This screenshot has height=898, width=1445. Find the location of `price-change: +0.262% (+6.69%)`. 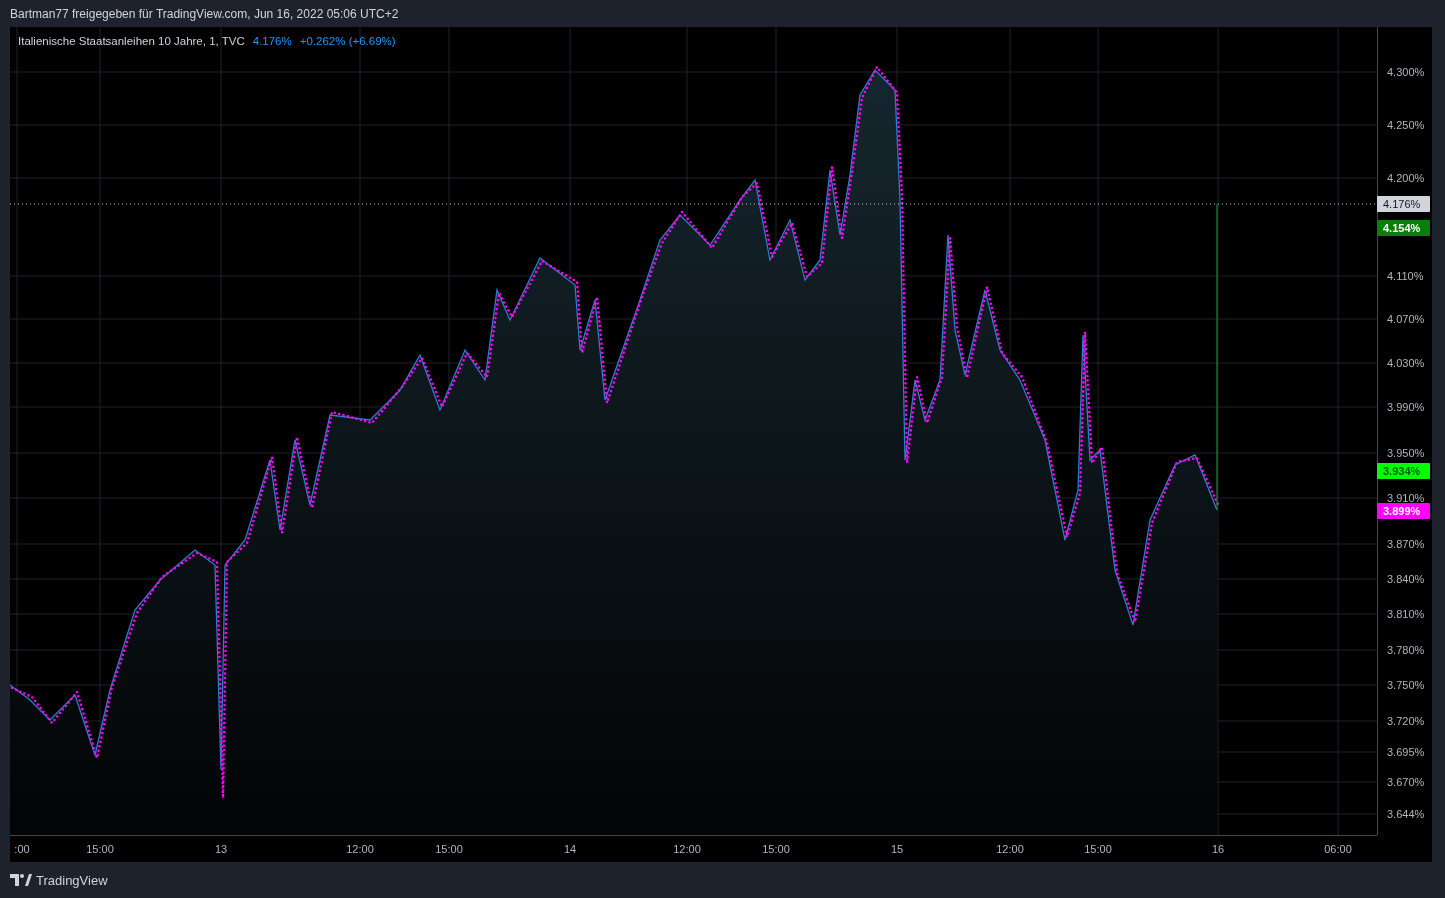

price-change: +0.262% (+6.69%) is located at coordinates (347, 41).